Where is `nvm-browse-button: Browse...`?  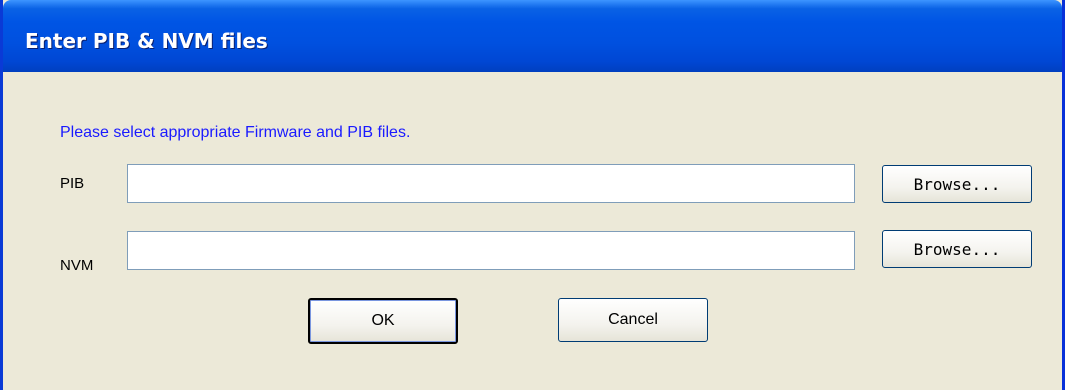 nvm-browse-button: Browse... is located at coordinates (957, 249).